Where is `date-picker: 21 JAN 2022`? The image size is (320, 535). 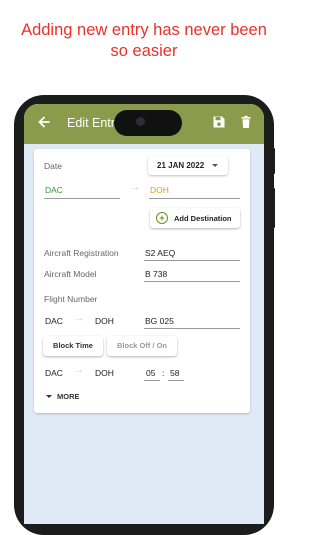
date-picker: 21 JAN 2022 is located at coordinates (188, 165).